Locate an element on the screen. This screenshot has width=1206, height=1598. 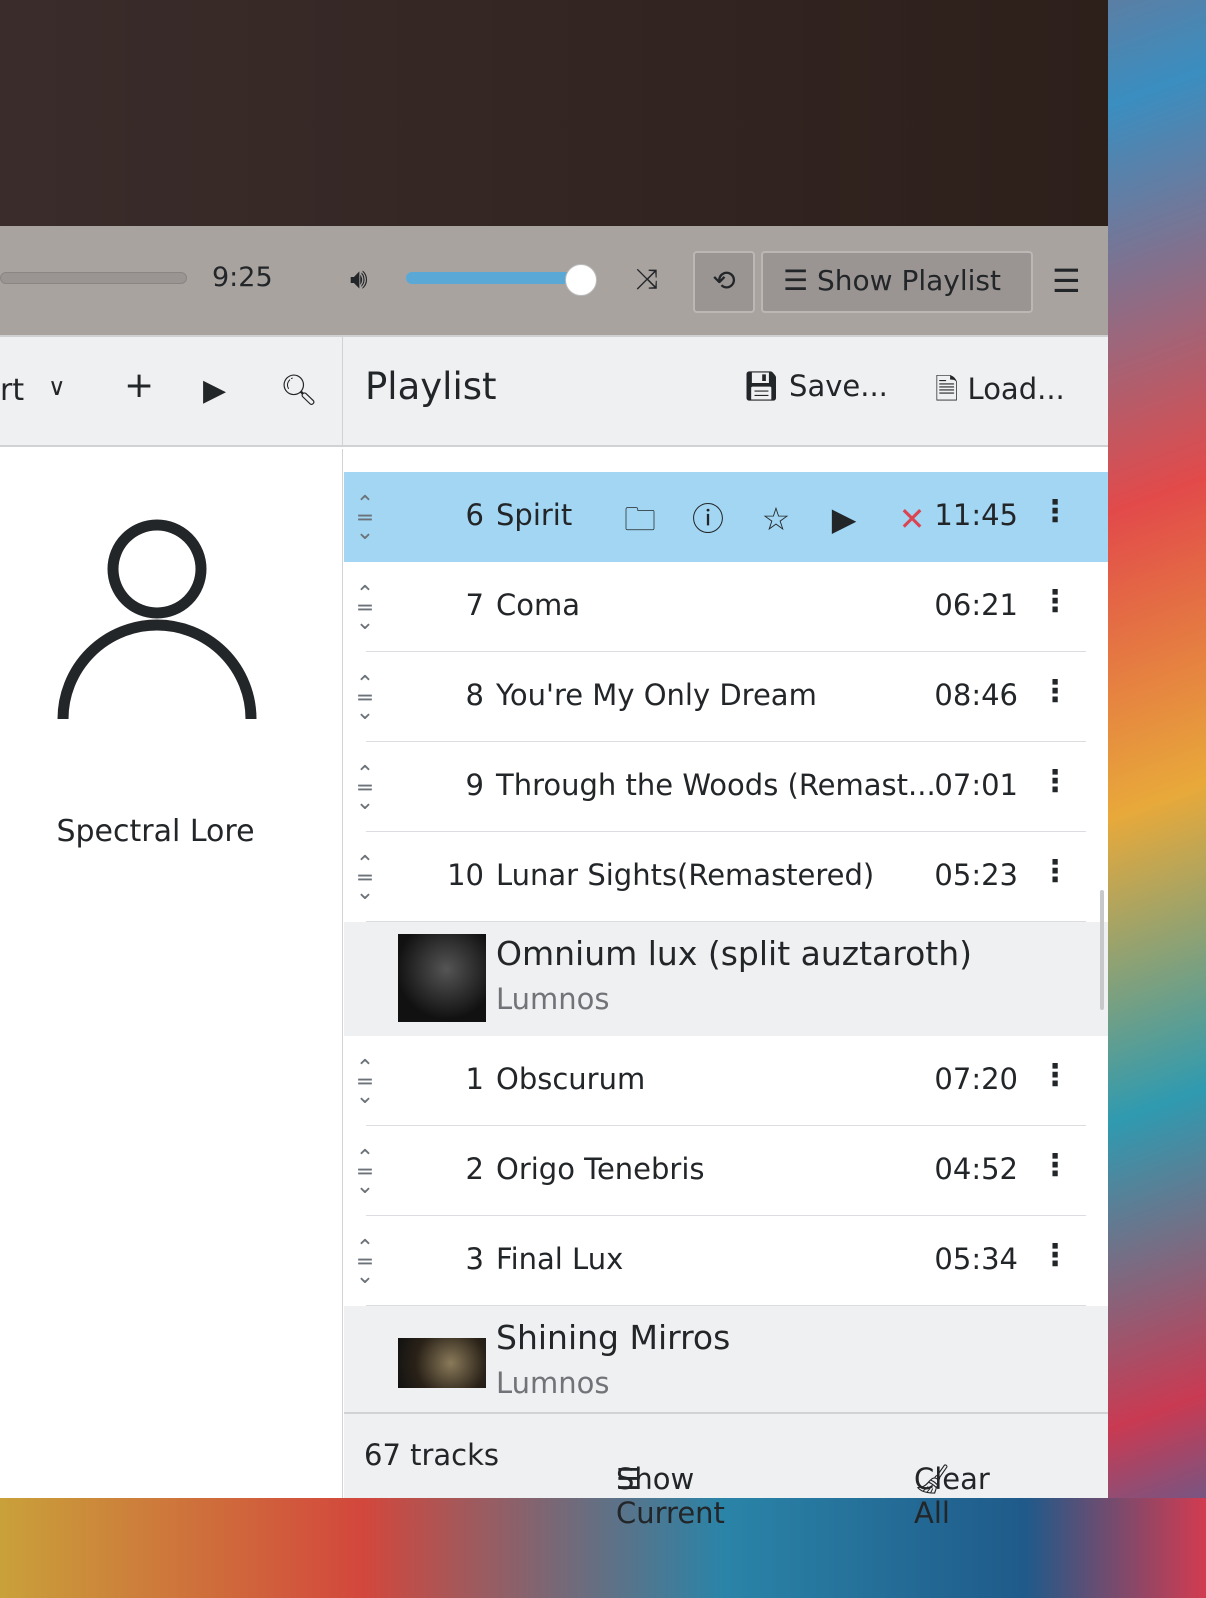
track-duration: 05:23 is located at coordinates (976, 875).